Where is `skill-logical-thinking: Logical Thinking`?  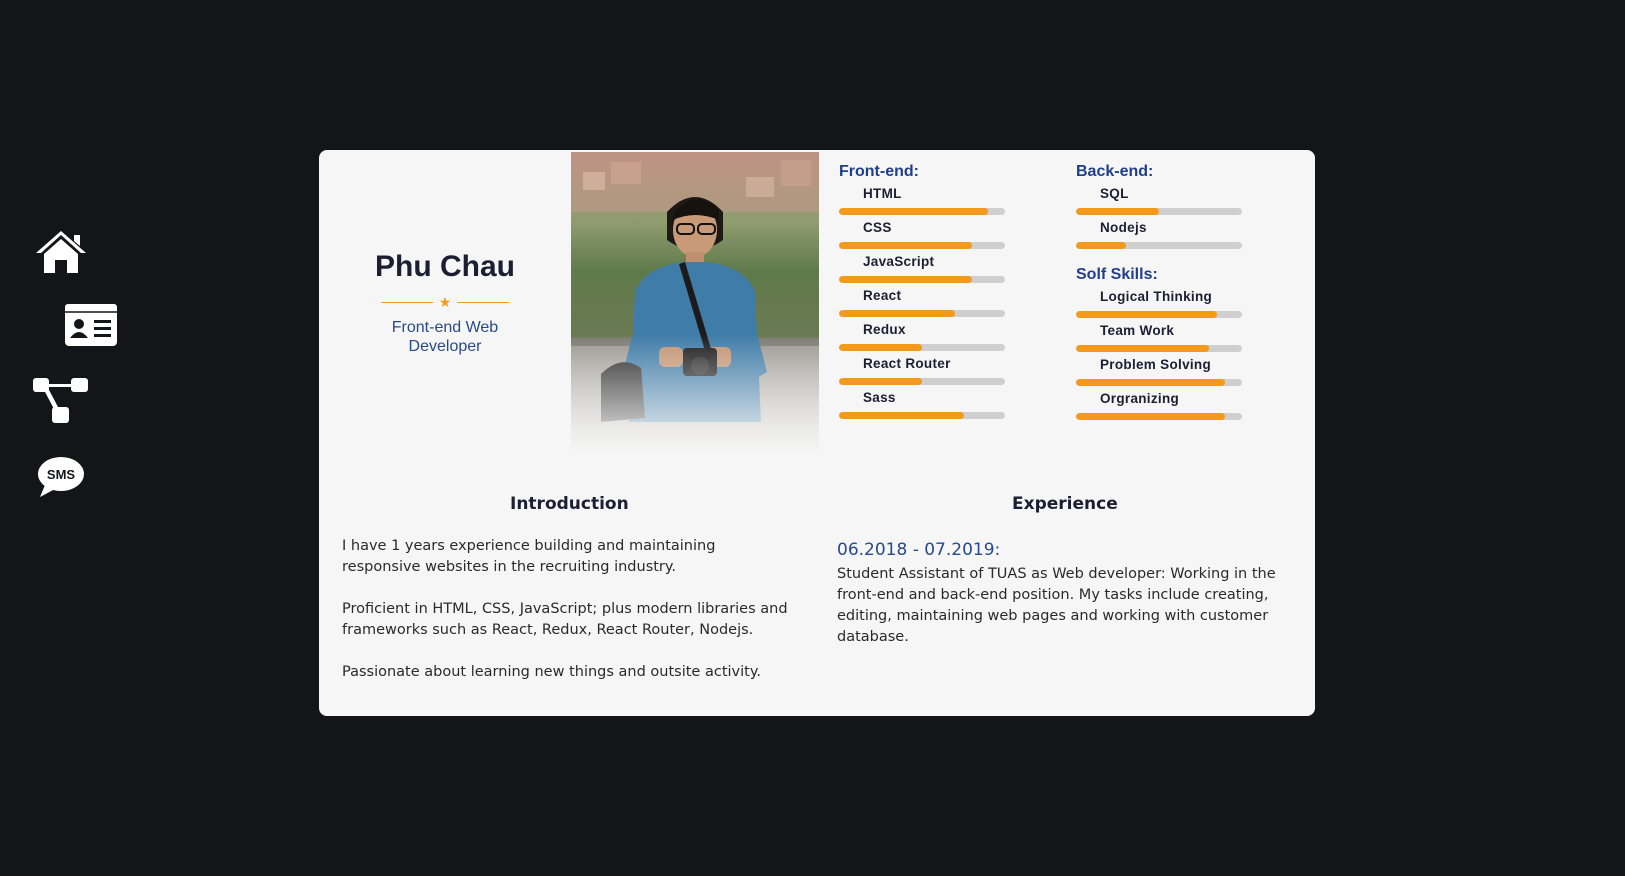
skill-logical-thinking: Logical Thinking is located at coordinates (1159, 306).